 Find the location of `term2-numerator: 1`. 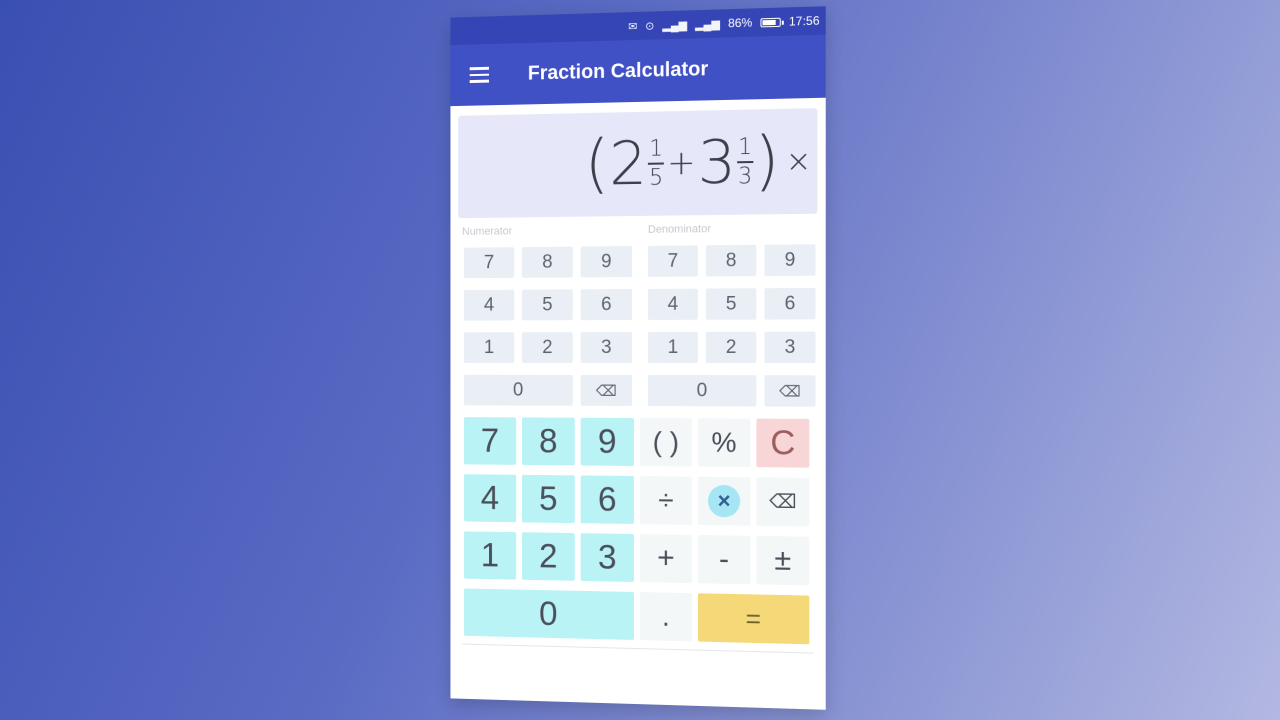

term2-numerator: 1 is located at coordinates (745, 147).